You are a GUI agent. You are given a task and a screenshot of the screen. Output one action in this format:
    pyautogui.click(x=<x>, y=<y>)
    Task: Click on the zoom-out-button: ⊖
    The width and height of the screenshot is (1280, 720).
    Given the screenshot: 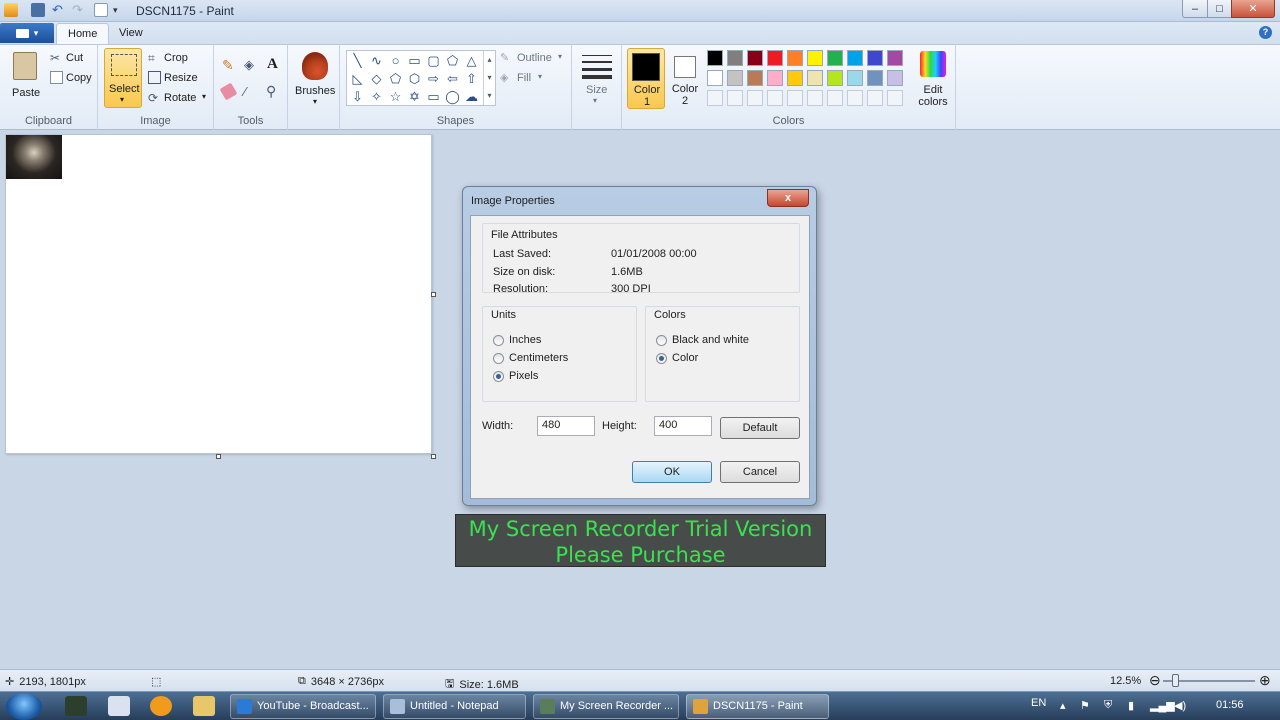 What is the action you would take?
    pyautogui.click(x=1155, y=680)
    